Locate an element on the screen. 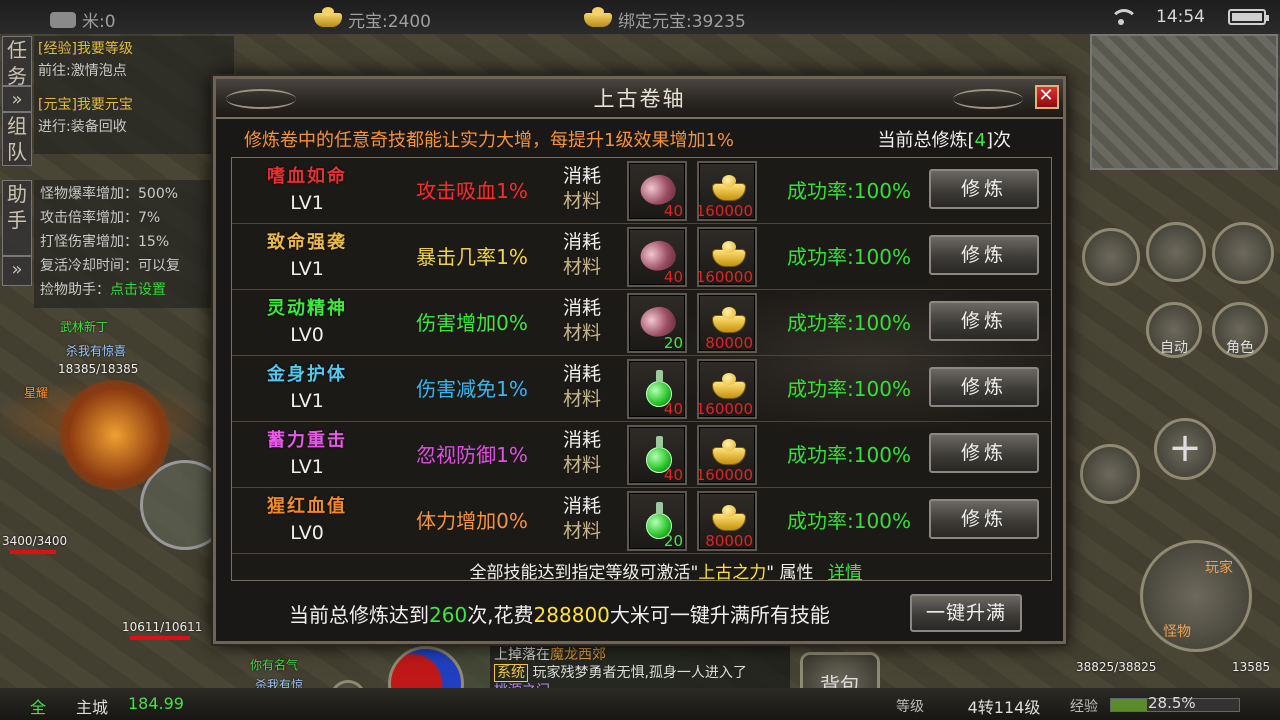  role-label: 角色 is located at coordinates (1240, 348).